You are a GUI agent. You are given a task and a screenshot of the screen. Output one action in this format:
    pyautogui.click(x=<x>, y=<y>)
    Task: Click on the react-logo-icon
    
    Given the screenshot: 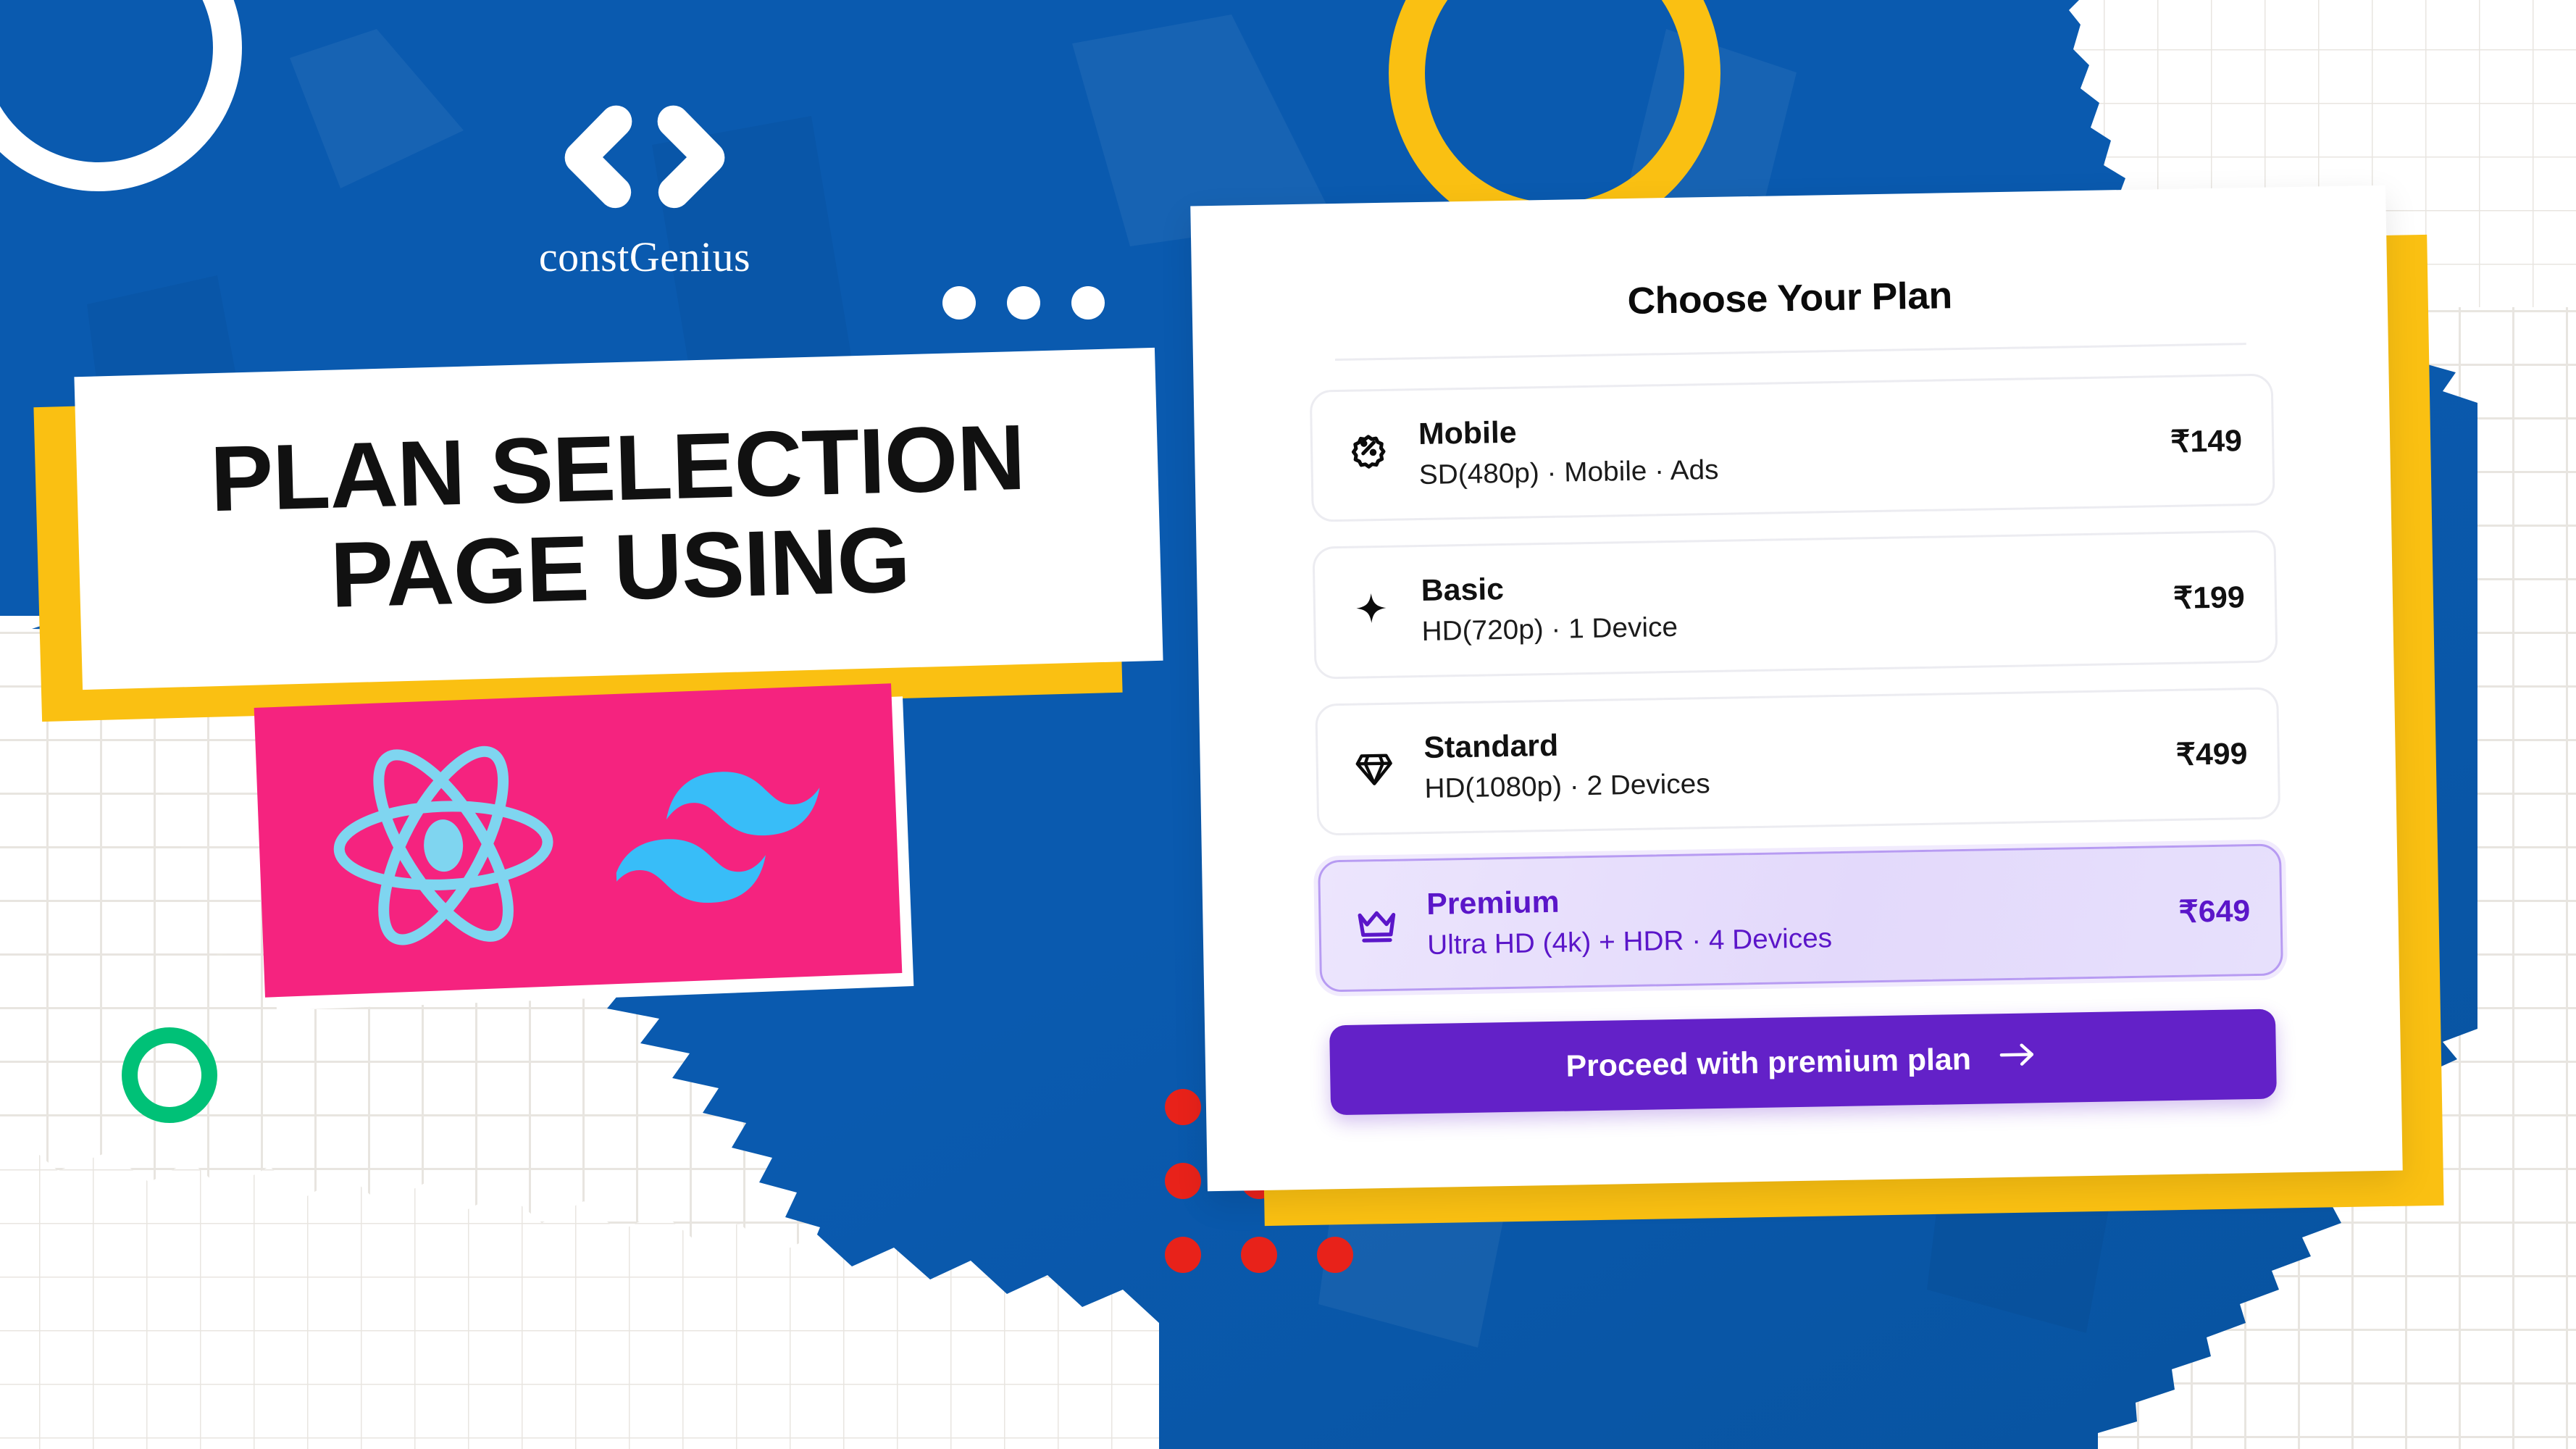 What is the action you would take?
    pyautogui.click(x=443, y=845)
    